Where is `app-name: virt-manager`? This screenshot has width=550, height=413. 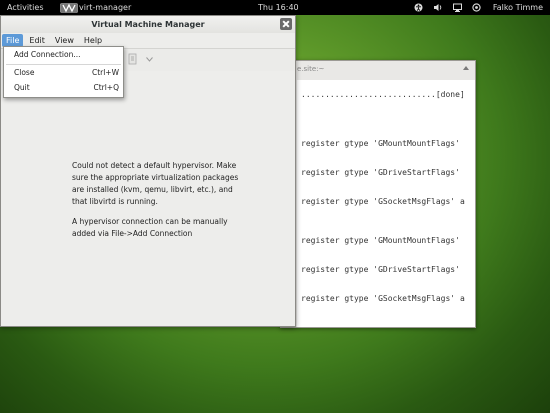
app-name: virt-manager is located at coordinates (105, 7).